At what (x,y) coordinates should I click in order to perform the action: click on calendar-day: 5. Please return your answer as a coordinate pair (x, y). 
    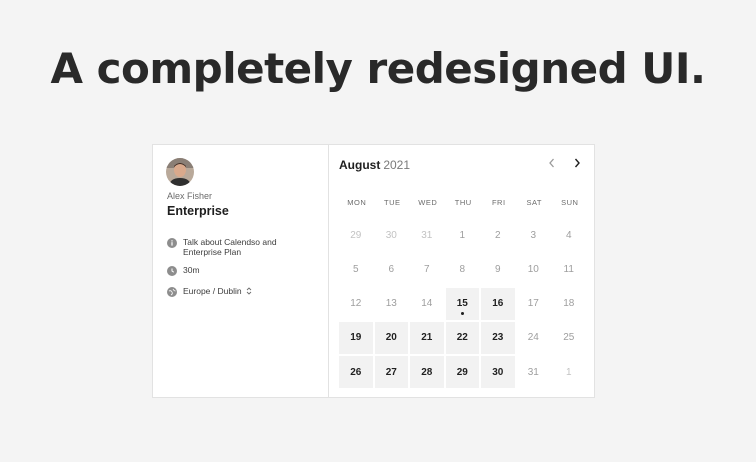
    Looking at the image, I should click on (356, 269).